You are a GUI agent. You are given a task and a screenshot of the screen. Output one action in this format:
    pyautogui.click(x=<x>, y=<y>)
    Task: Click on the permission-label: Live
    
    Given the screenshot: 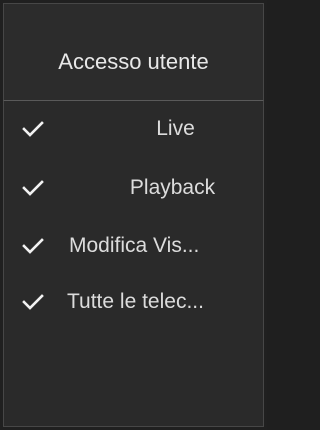 What is the action you would take?
    pyautogui.click(x=175, y=128)
    